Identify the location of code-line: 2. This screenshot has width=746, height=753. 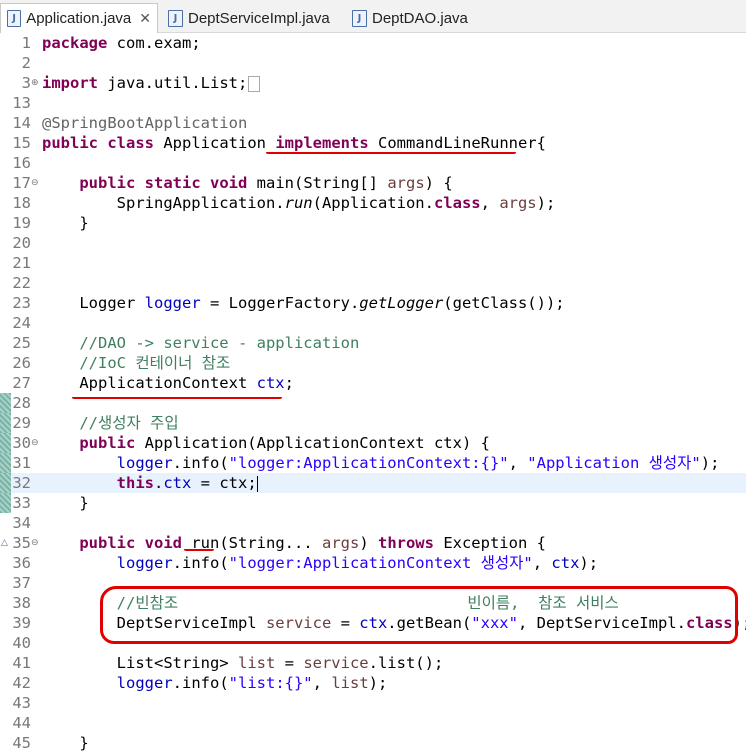
(373, 63).